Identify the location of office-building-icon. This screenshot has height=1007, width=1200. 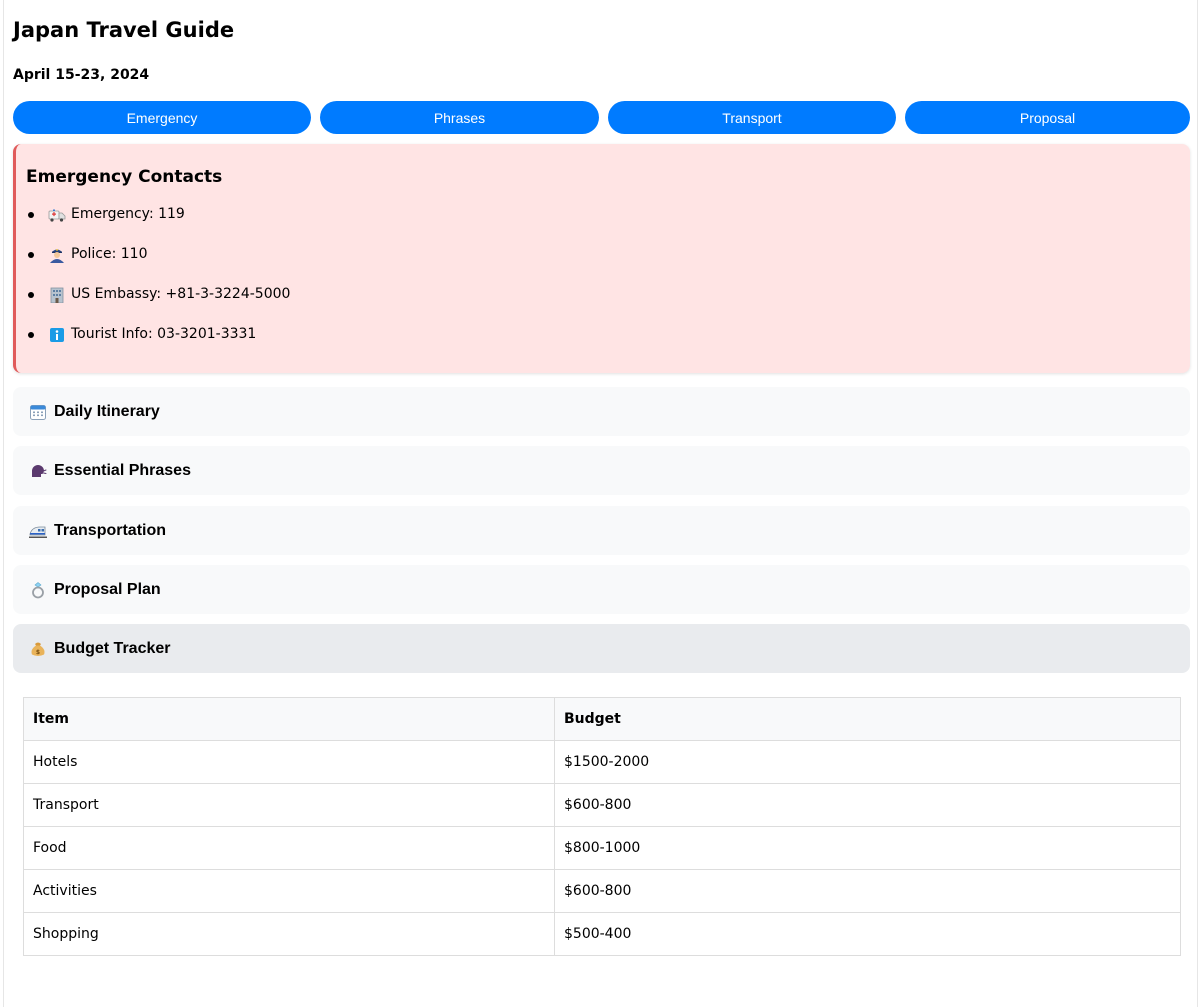
(57, 295).